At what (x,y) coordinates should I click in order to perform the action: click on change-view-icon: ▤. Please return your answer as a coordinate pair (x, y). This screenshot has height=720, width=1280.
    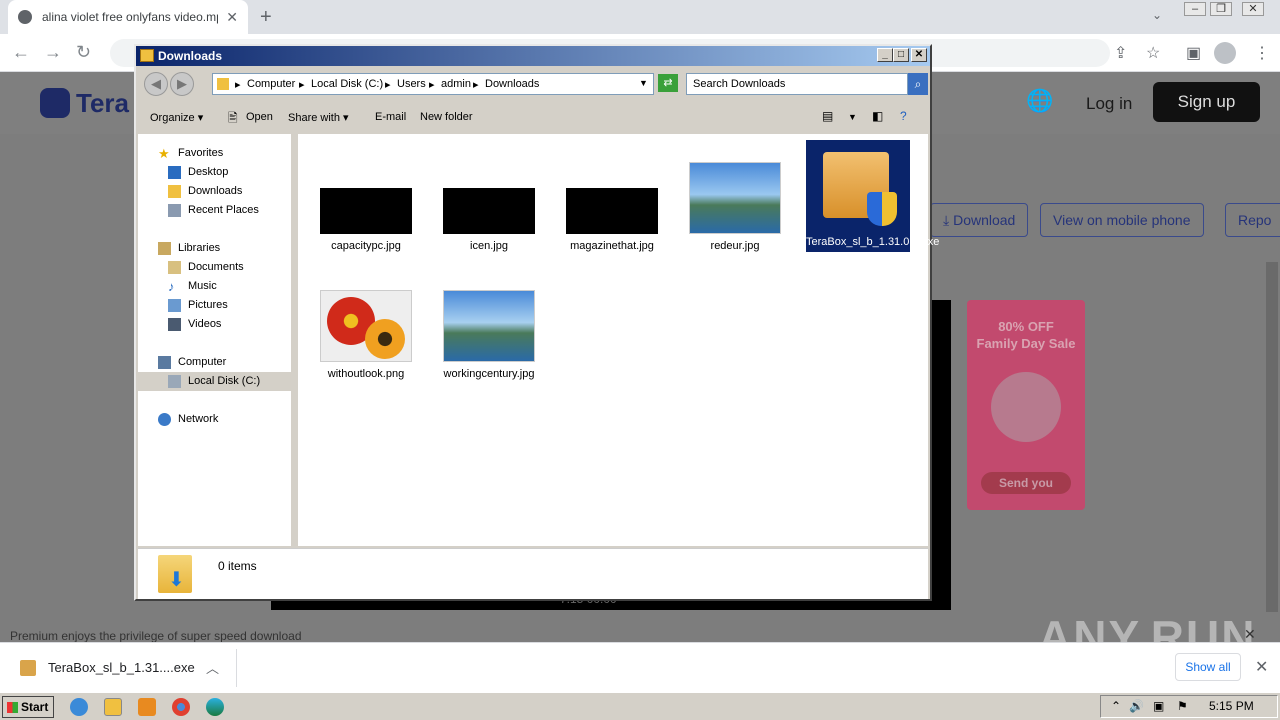
    Looking at the image, I should click on (827, 116).